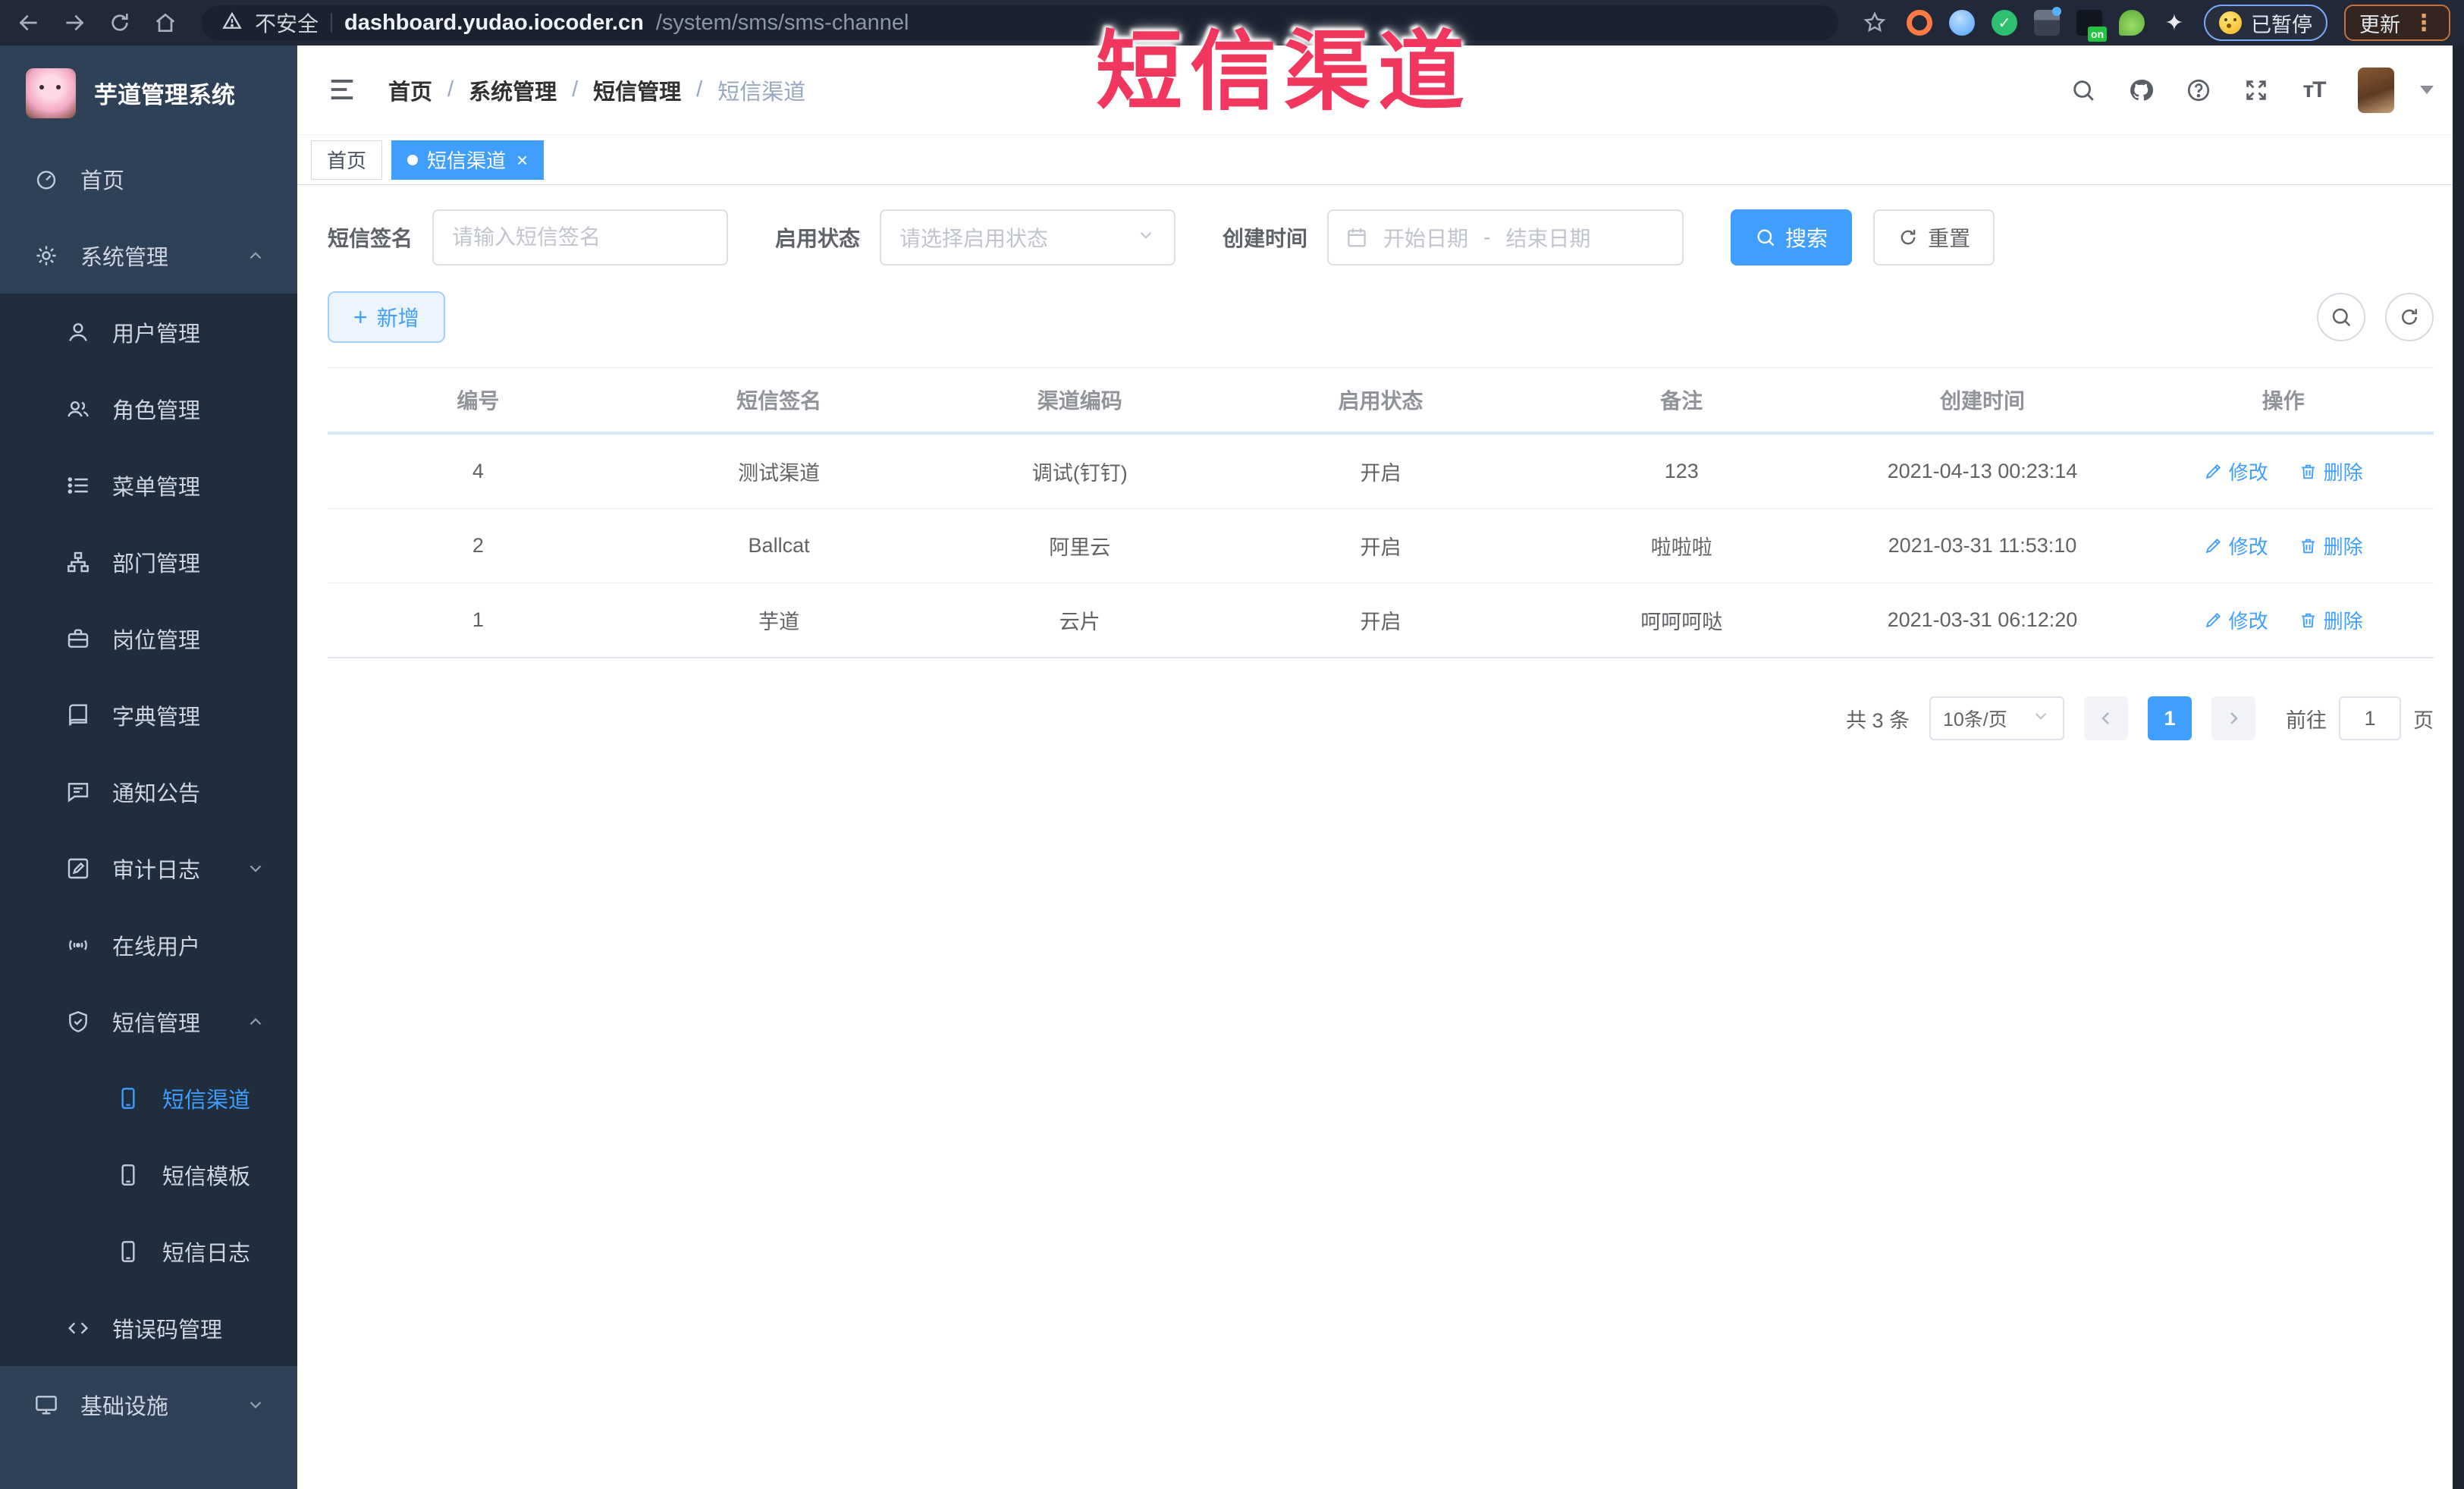 This screenshot has width=2464, height=1489. Describe the element at coordinates (2409, 317) in the screenshot. I see `refresh-table-button` at that location.